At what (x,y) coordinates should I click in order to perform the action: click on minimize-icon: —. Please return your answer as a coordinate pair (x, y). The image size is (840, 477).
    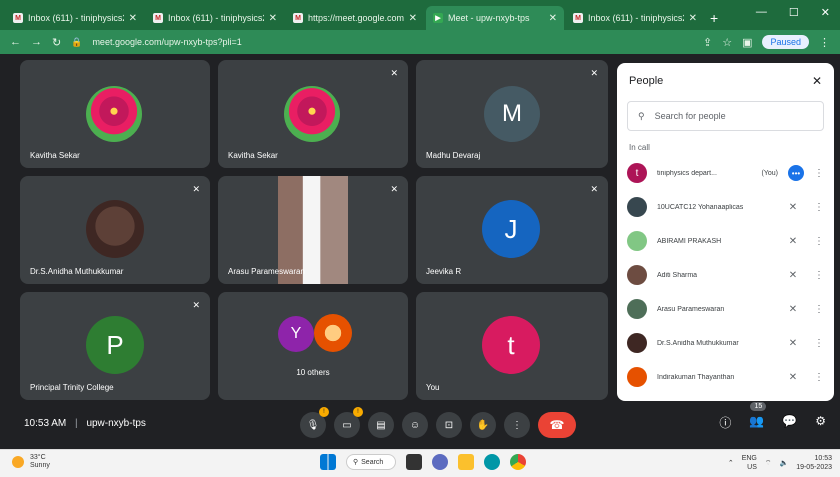
    Looking at the image, I should click on (761, 12).